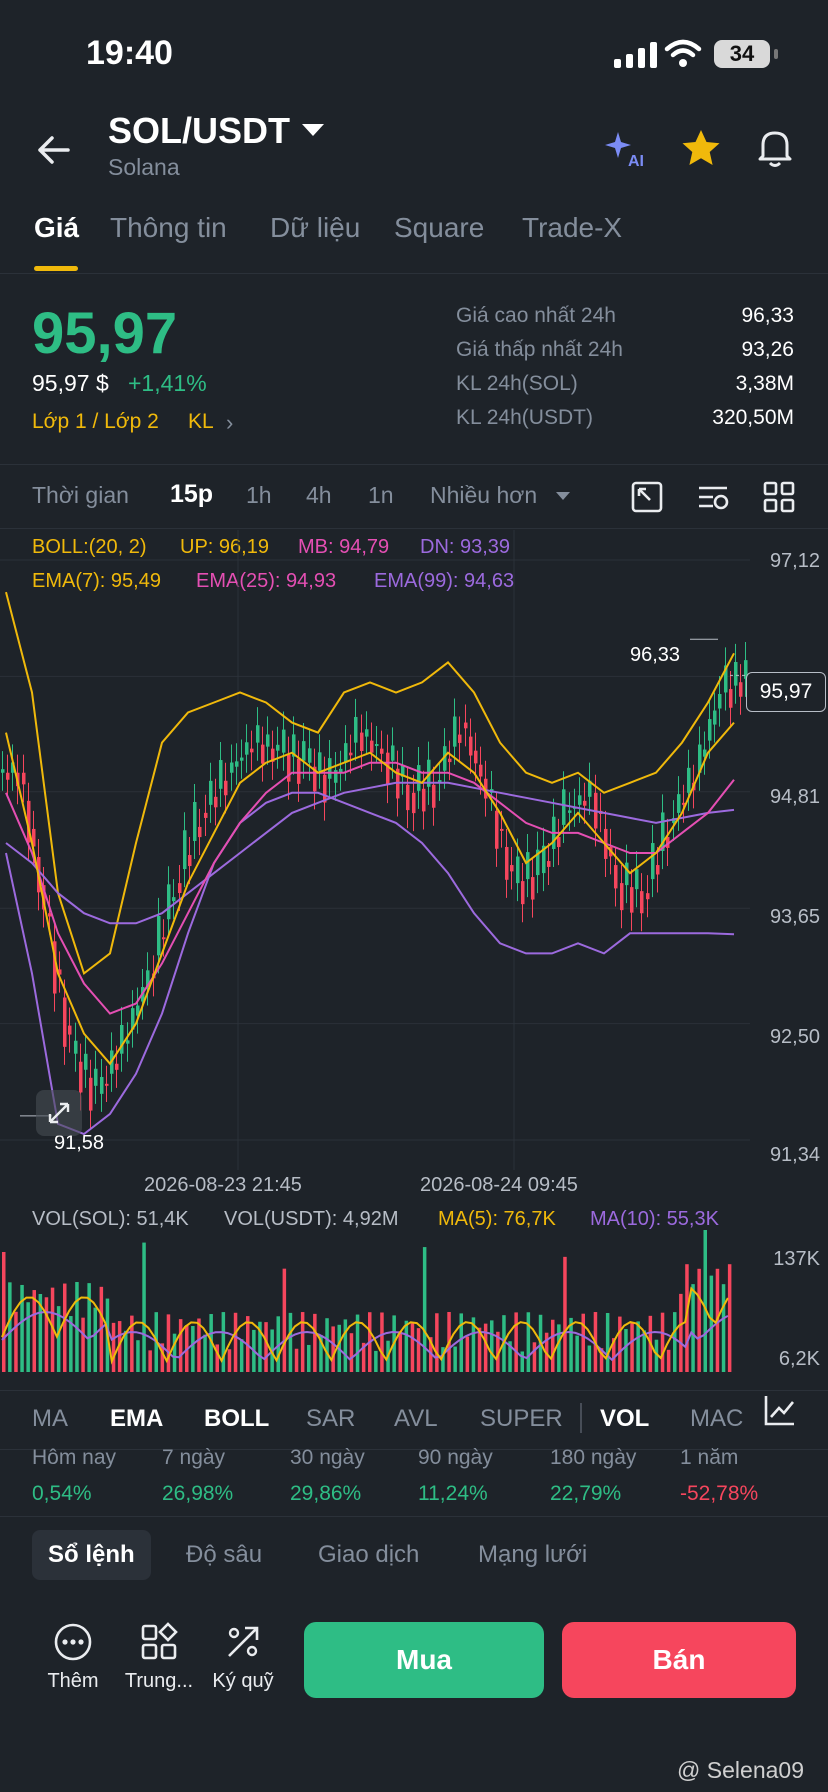 This screenshot has width=828, height=1792. What do you see at coordinates (370, 853) in the screenshot?
I see `ema99-line` at bounding box center [370, 853].